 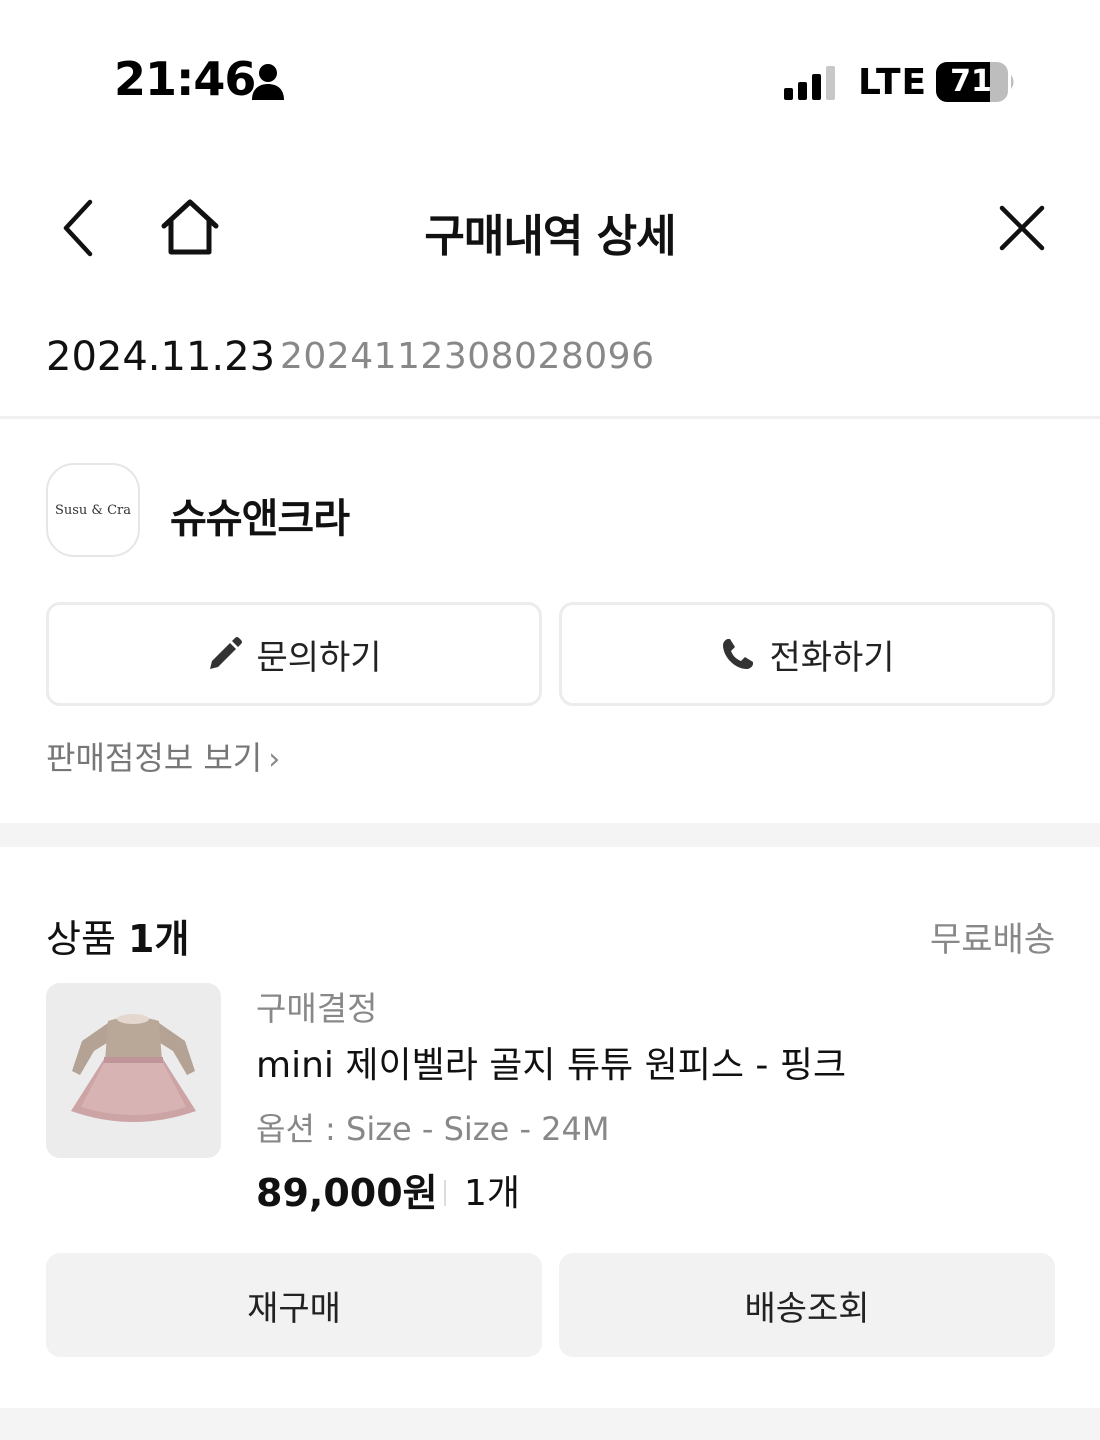 What do you see at coordinates (268, 82) in the screenshot?
I see `person-icon` at bounding box center [268, 82].